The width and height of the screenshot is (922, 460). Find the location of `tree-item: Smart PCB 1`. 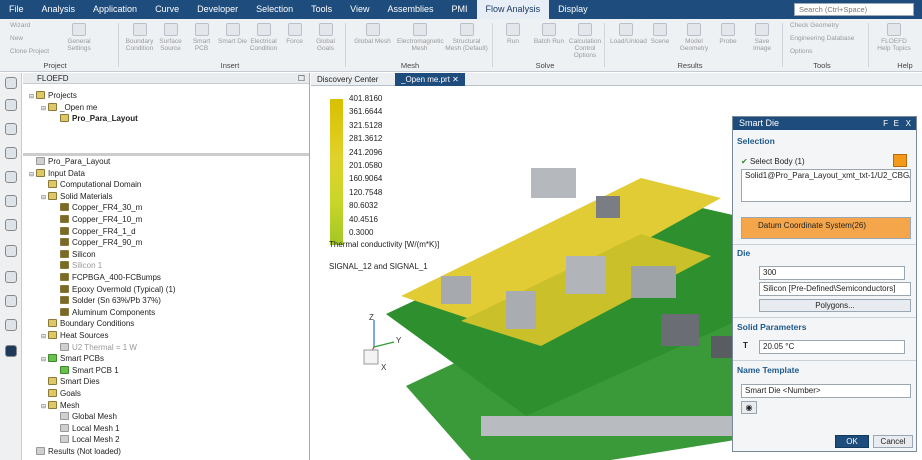

tree-item: Smart PCB 1 is located at coordinates (86, 370).